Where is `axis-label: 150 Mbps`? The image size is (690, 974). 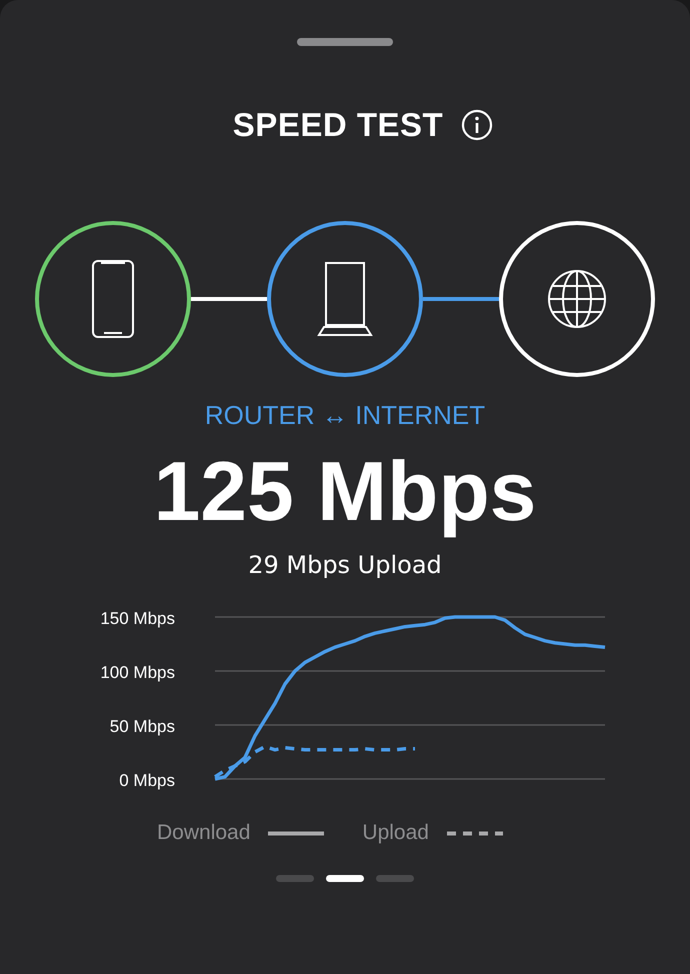 axis-label: 150 Mbps is located at coordinates (137, 618).